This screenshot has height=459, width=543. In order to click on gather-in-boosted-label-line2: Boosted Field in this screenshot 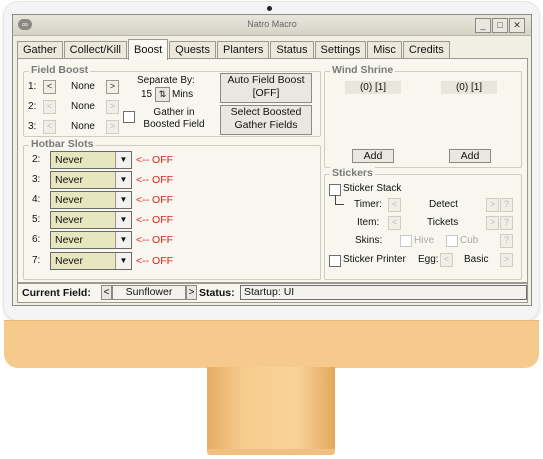, I will do `click(174, 124)`.